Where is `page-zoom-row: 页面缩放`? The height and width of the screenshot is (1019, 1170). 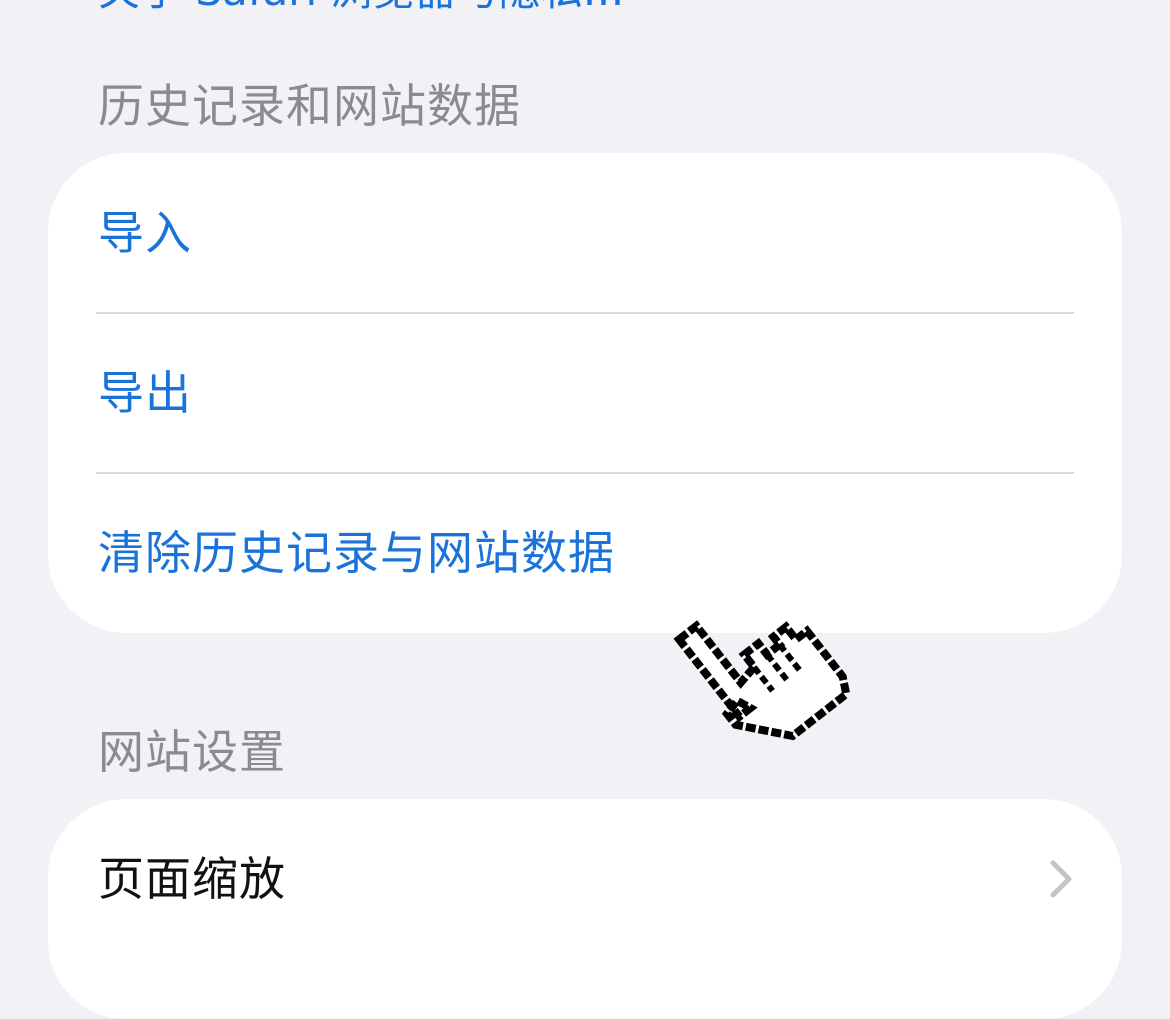
page-zoom-row: 页面缩放 is located at coordinates (585, 878).